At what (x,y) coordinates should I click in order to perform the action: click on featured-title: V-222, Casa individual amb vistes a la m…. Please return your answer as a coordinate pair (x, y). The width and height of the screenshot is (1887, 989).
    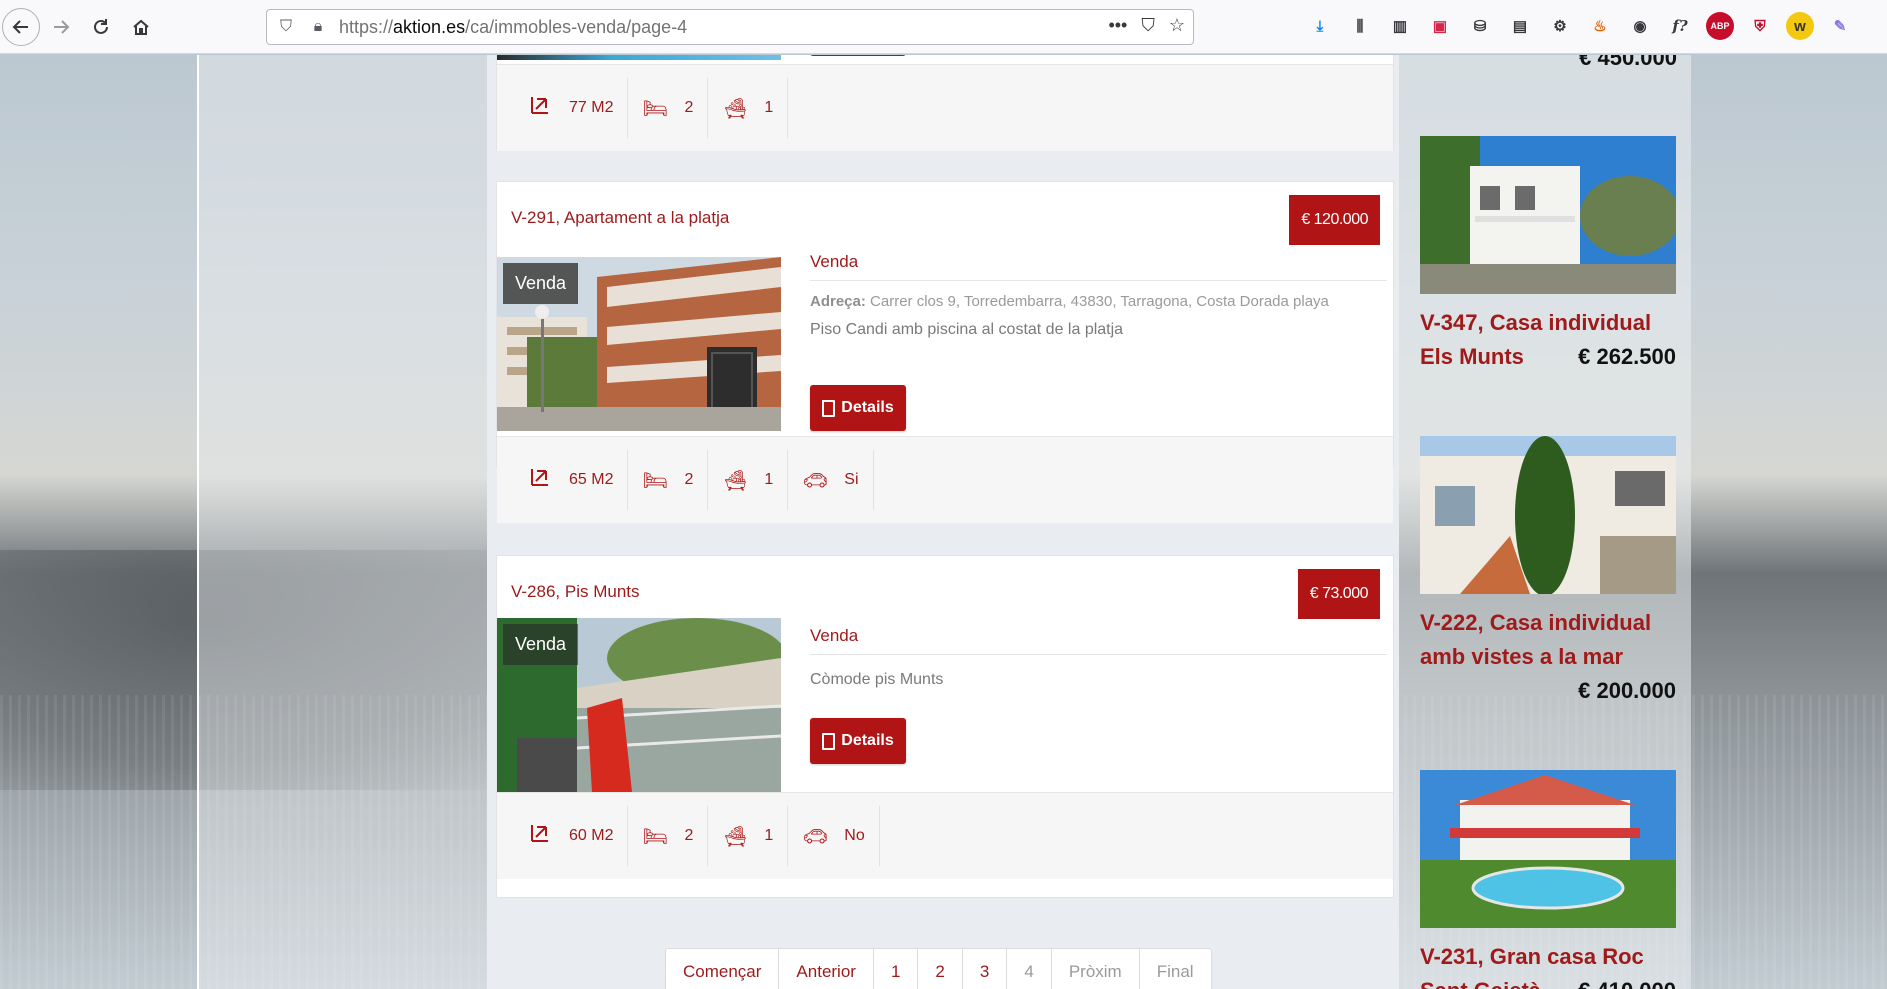
    Looking at the image, I should click on (1548, 657).